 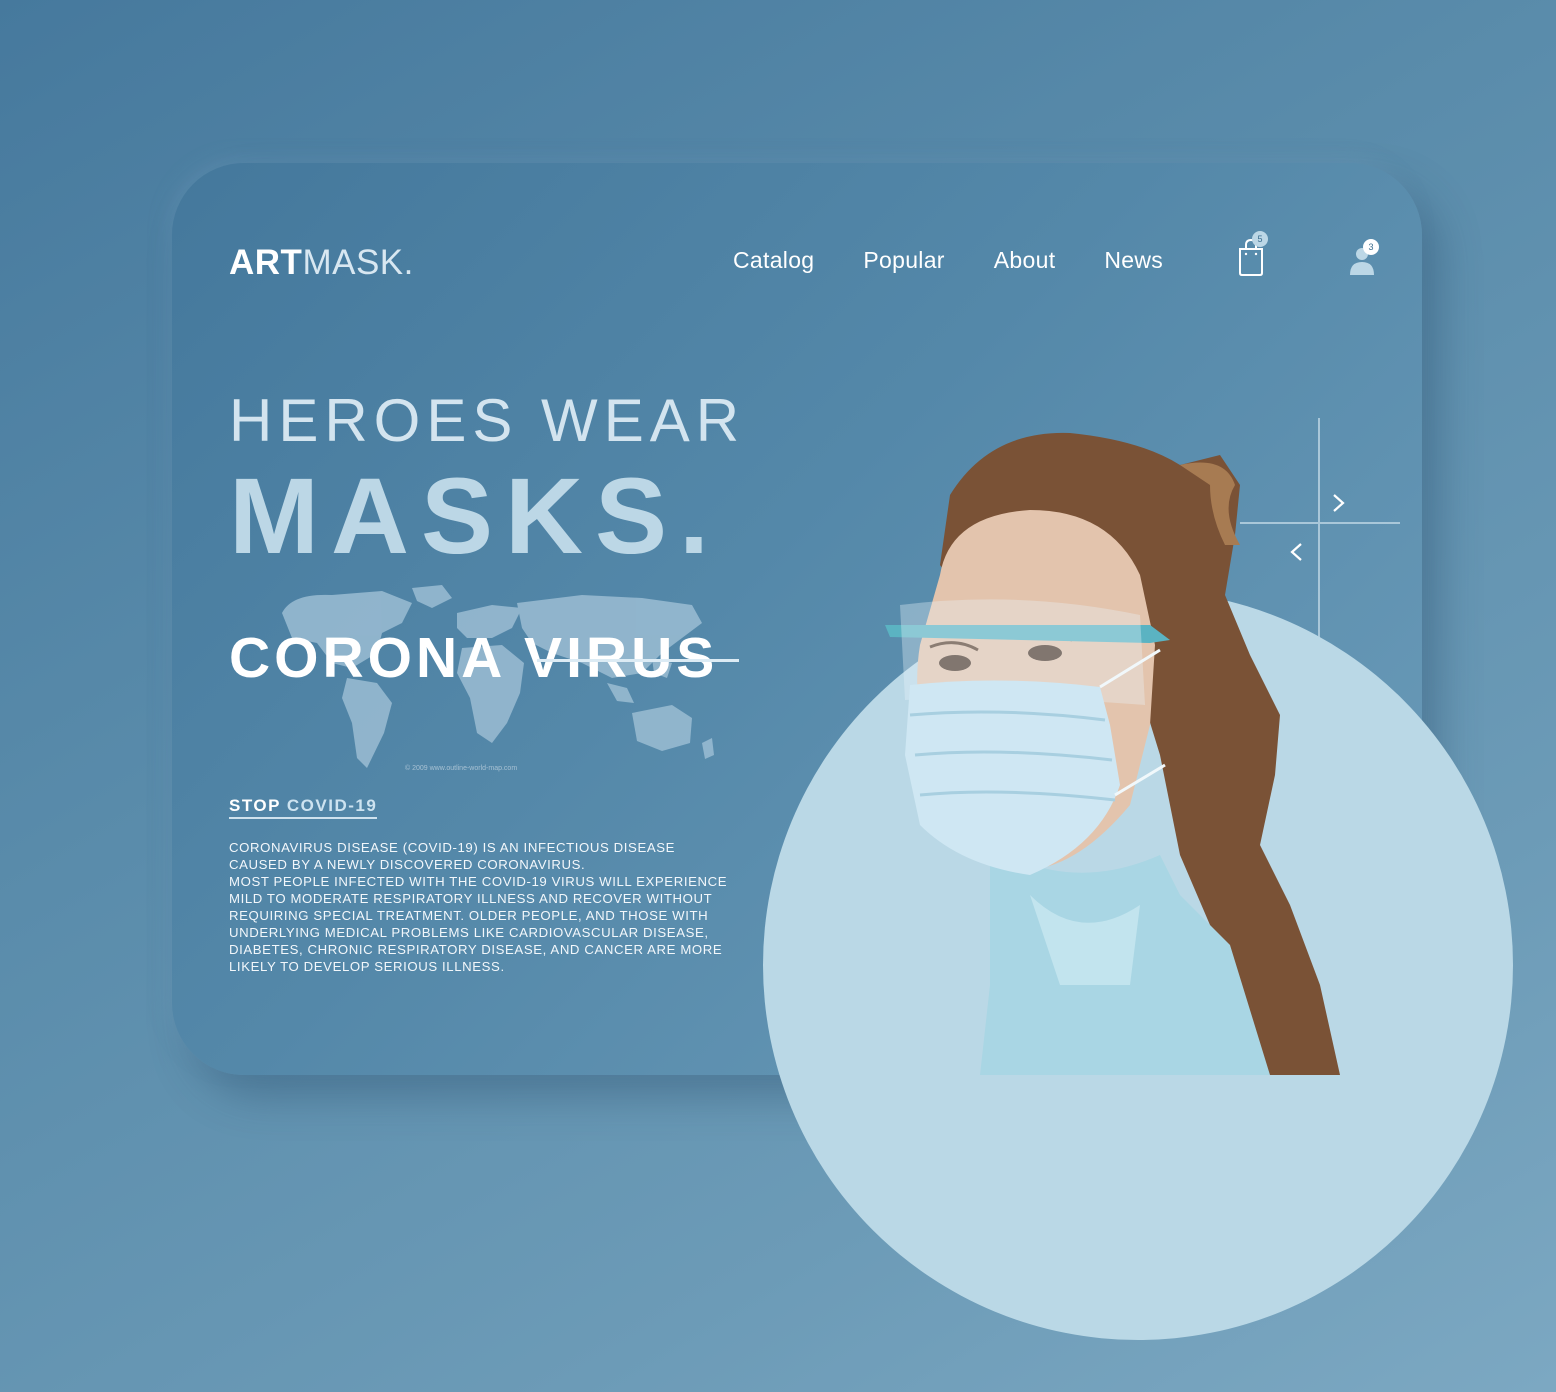 What do you see at coordinates (972, 260) in the screenshot?
I see `main-nav: Catalog Popular About News` at bounding box center [972, 260].